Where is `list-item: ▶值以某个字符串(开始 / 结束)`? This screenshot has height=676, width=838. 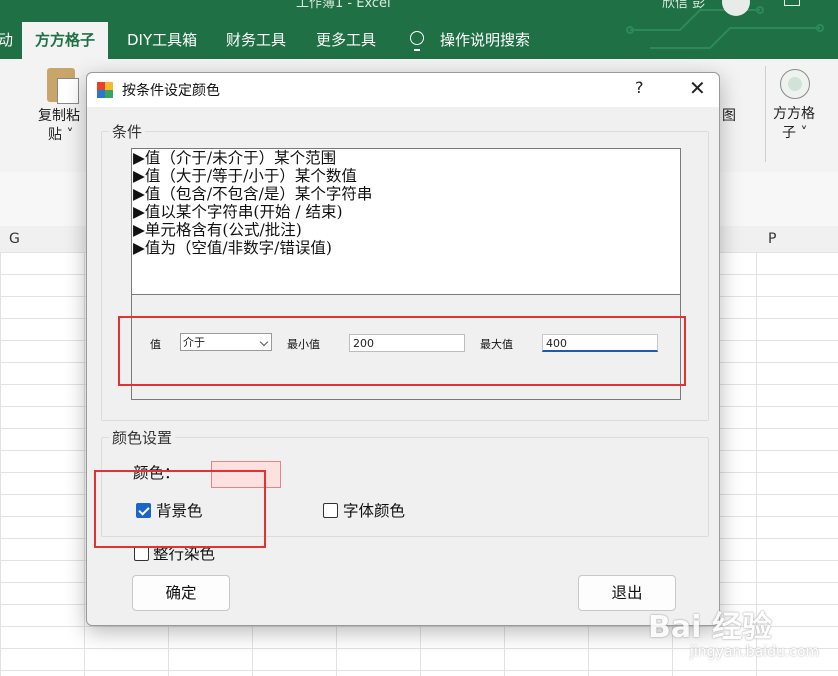
list-item: ▶值以某个字符串(开始 / 结束) is located at coordinates (406, 212).